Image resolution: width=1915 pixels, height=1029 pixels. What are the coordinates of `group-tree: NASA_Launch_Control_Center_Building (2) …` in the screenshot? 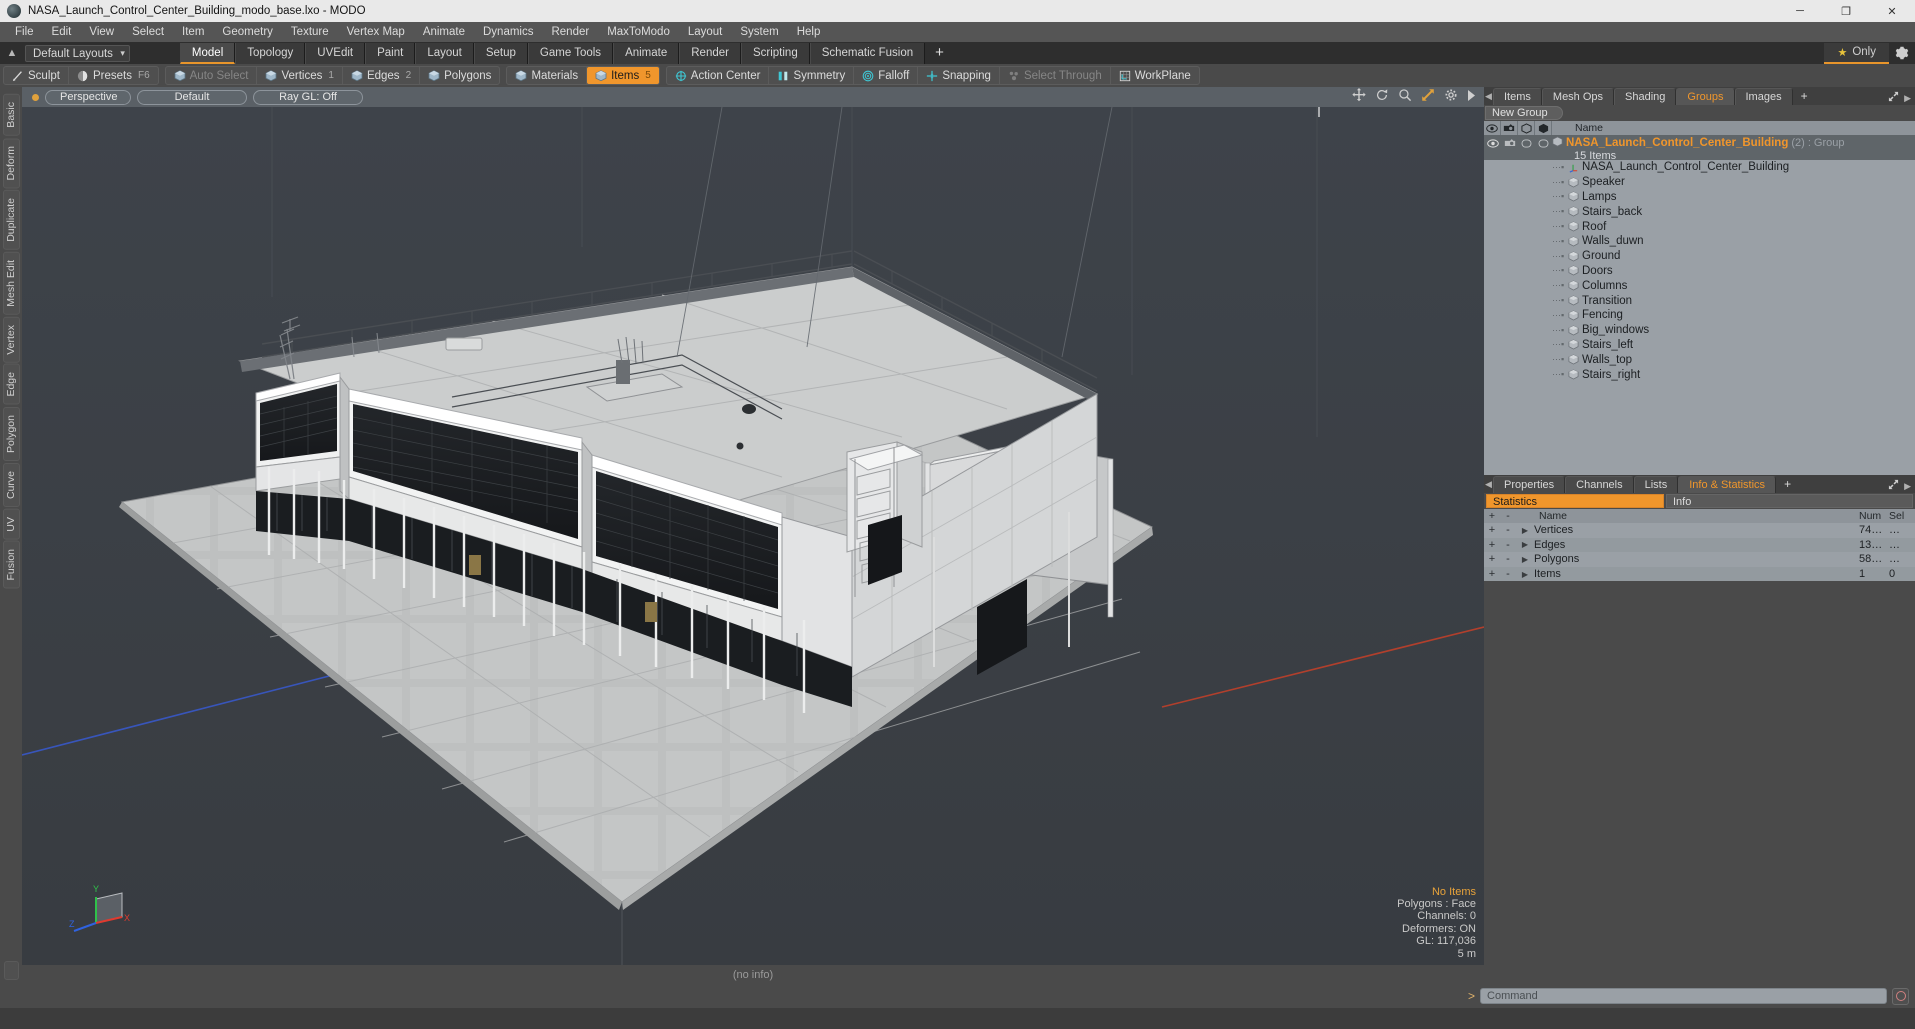 It's located at (1699, 305).